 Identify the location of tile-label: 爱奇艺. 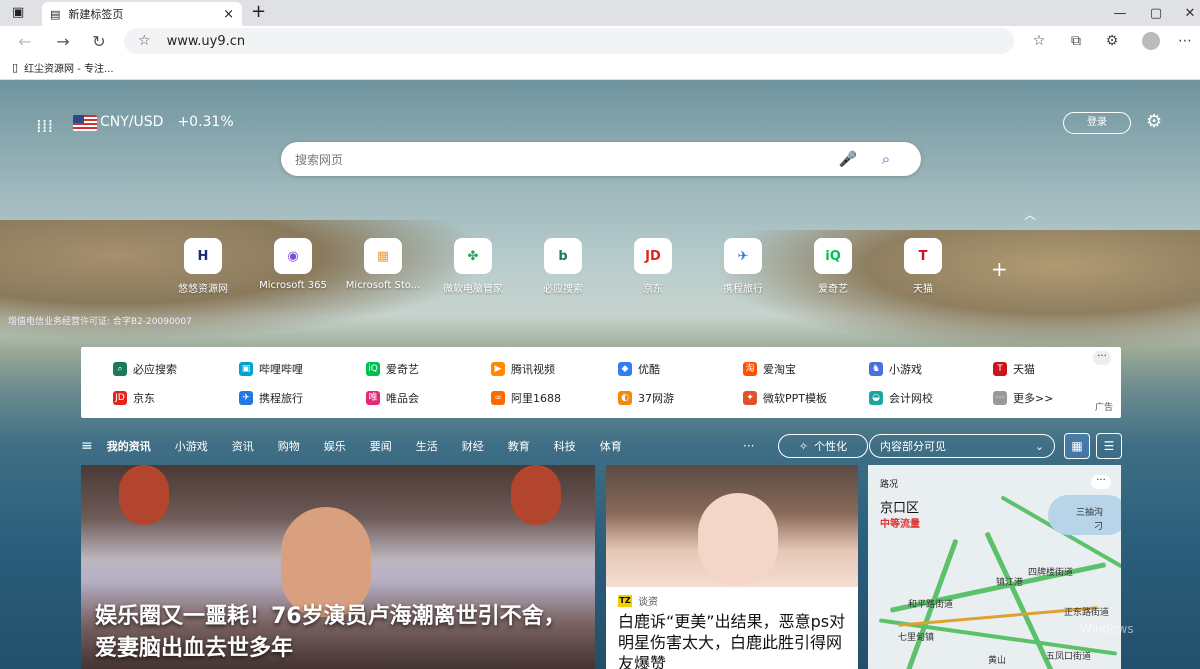
(833, 289).